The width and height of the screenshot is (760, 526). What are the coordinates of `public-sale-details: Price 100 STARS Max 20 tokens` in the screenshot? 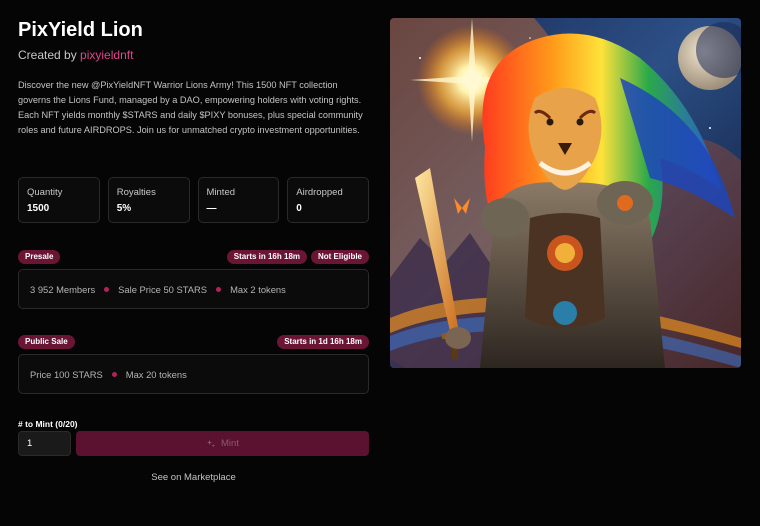 It's located at (193, 374).